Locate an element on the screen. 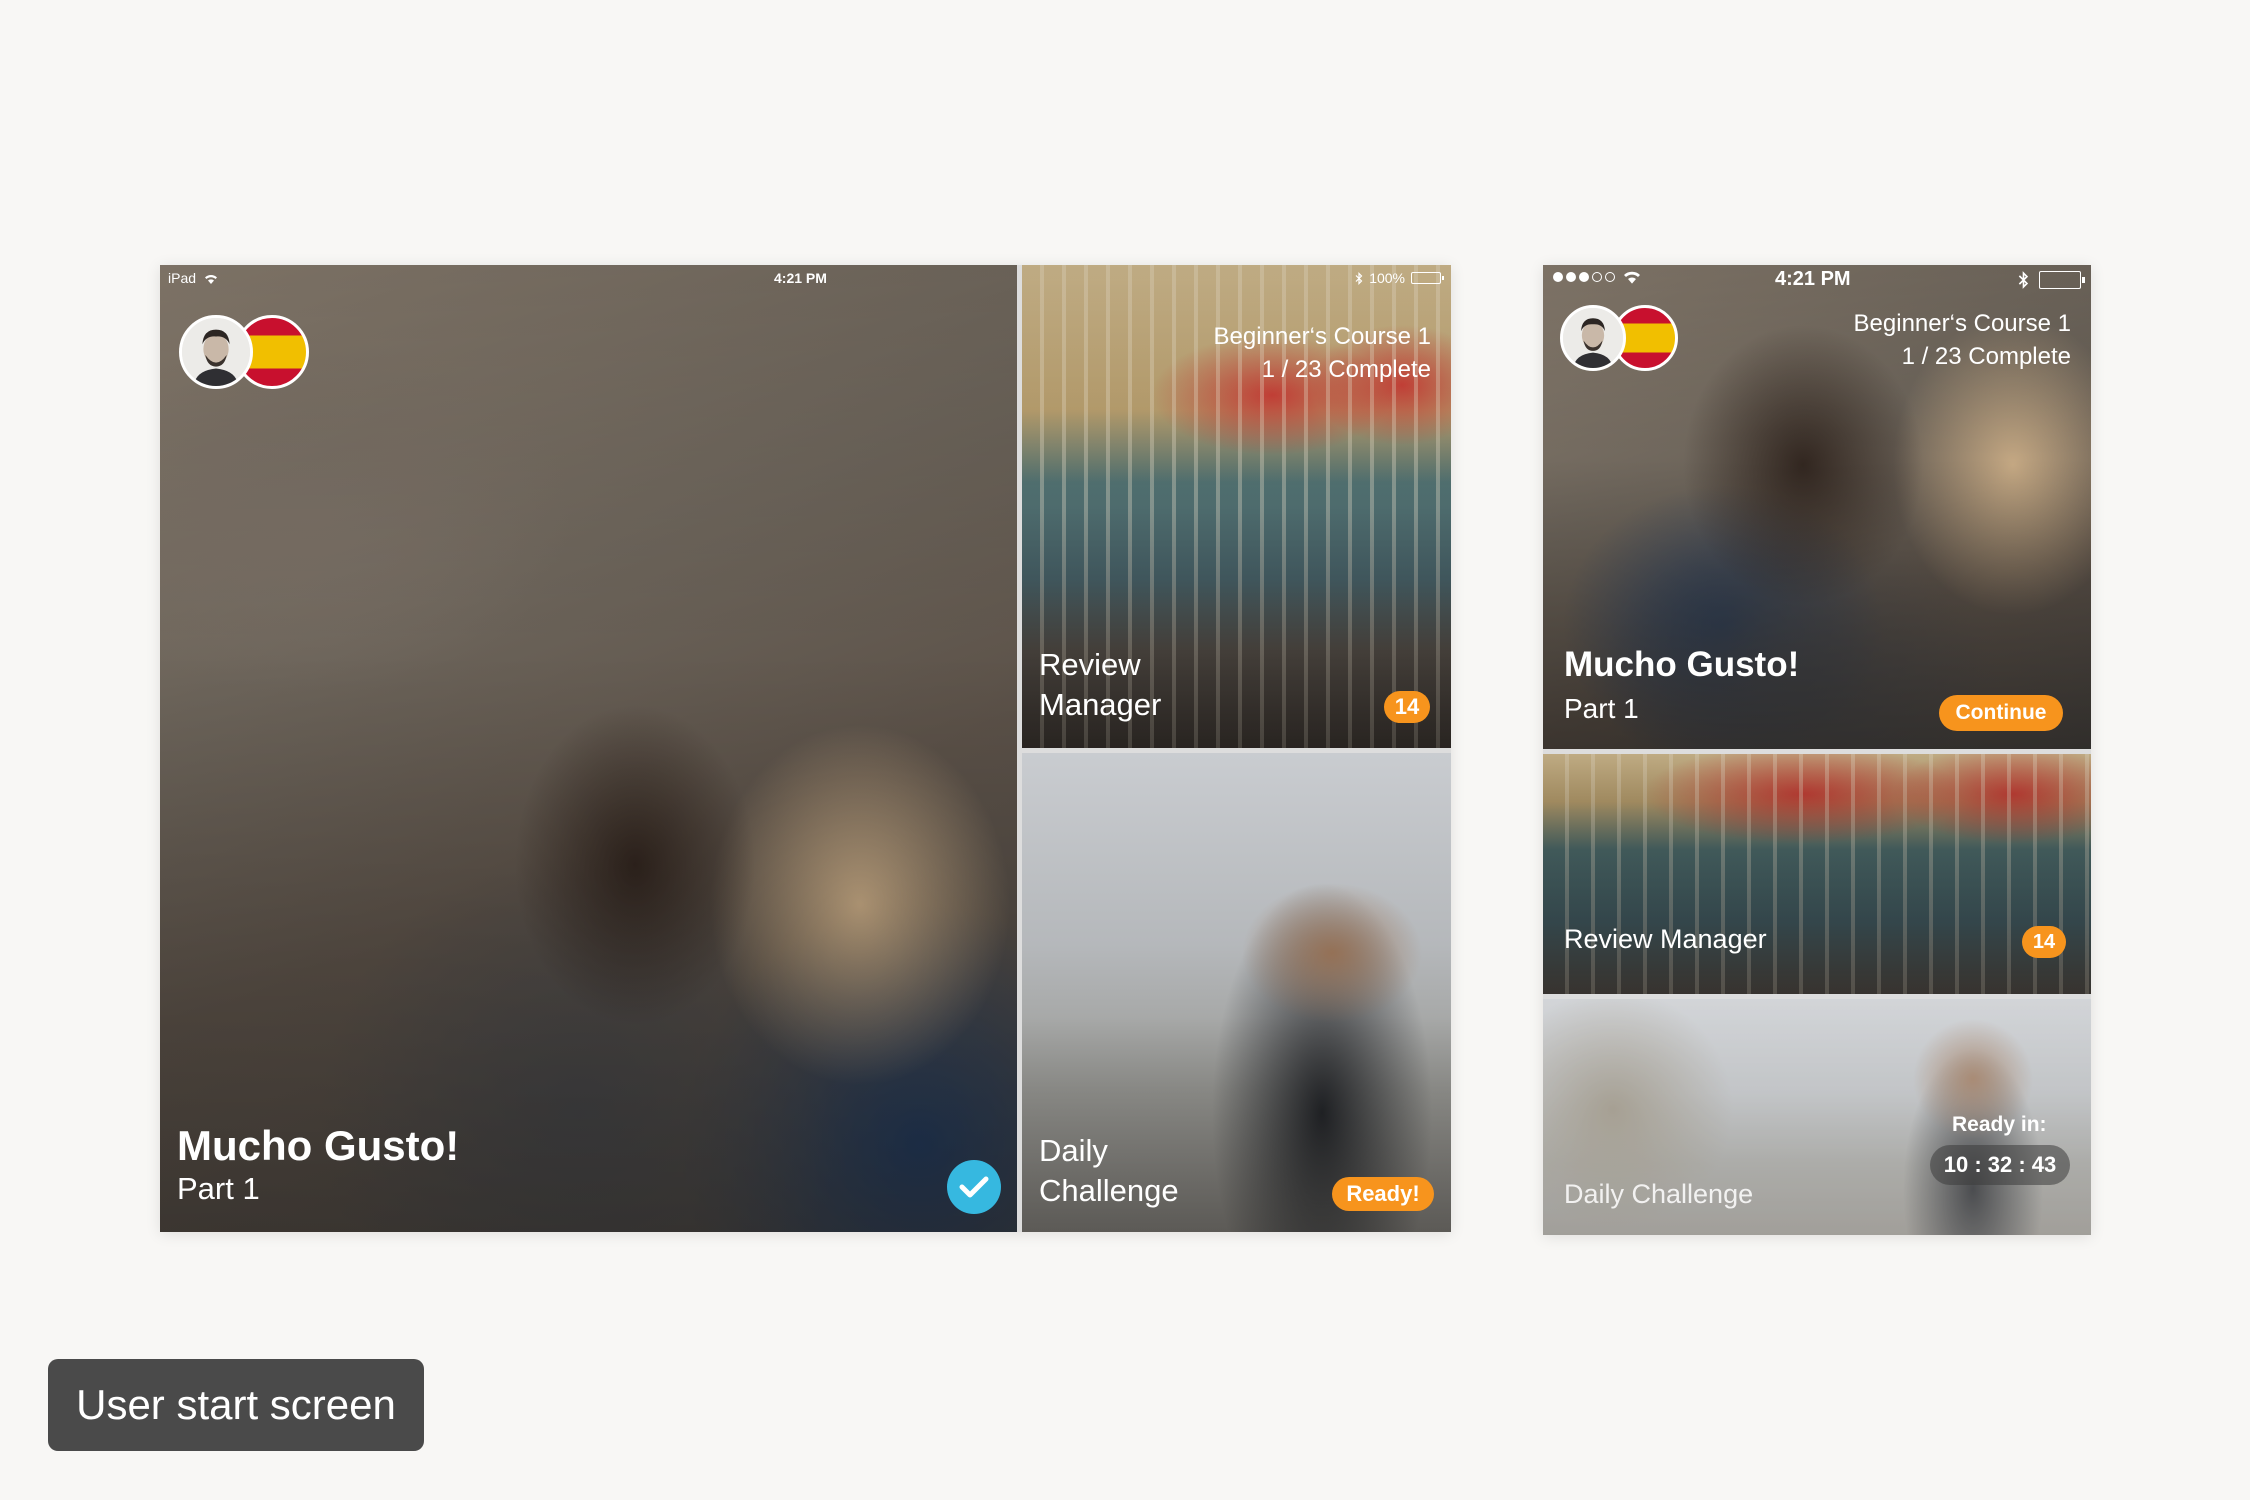 This screenshot has width=2250, height=1500. caption-label: User start screen is located at coordinates (236, 1405).